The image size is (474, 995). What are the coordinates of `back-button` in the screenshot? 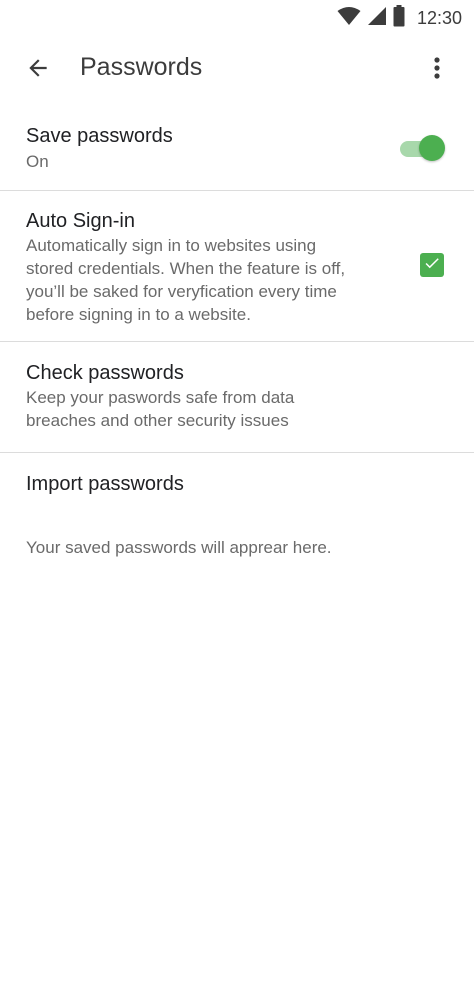 It's located at (38, 70).